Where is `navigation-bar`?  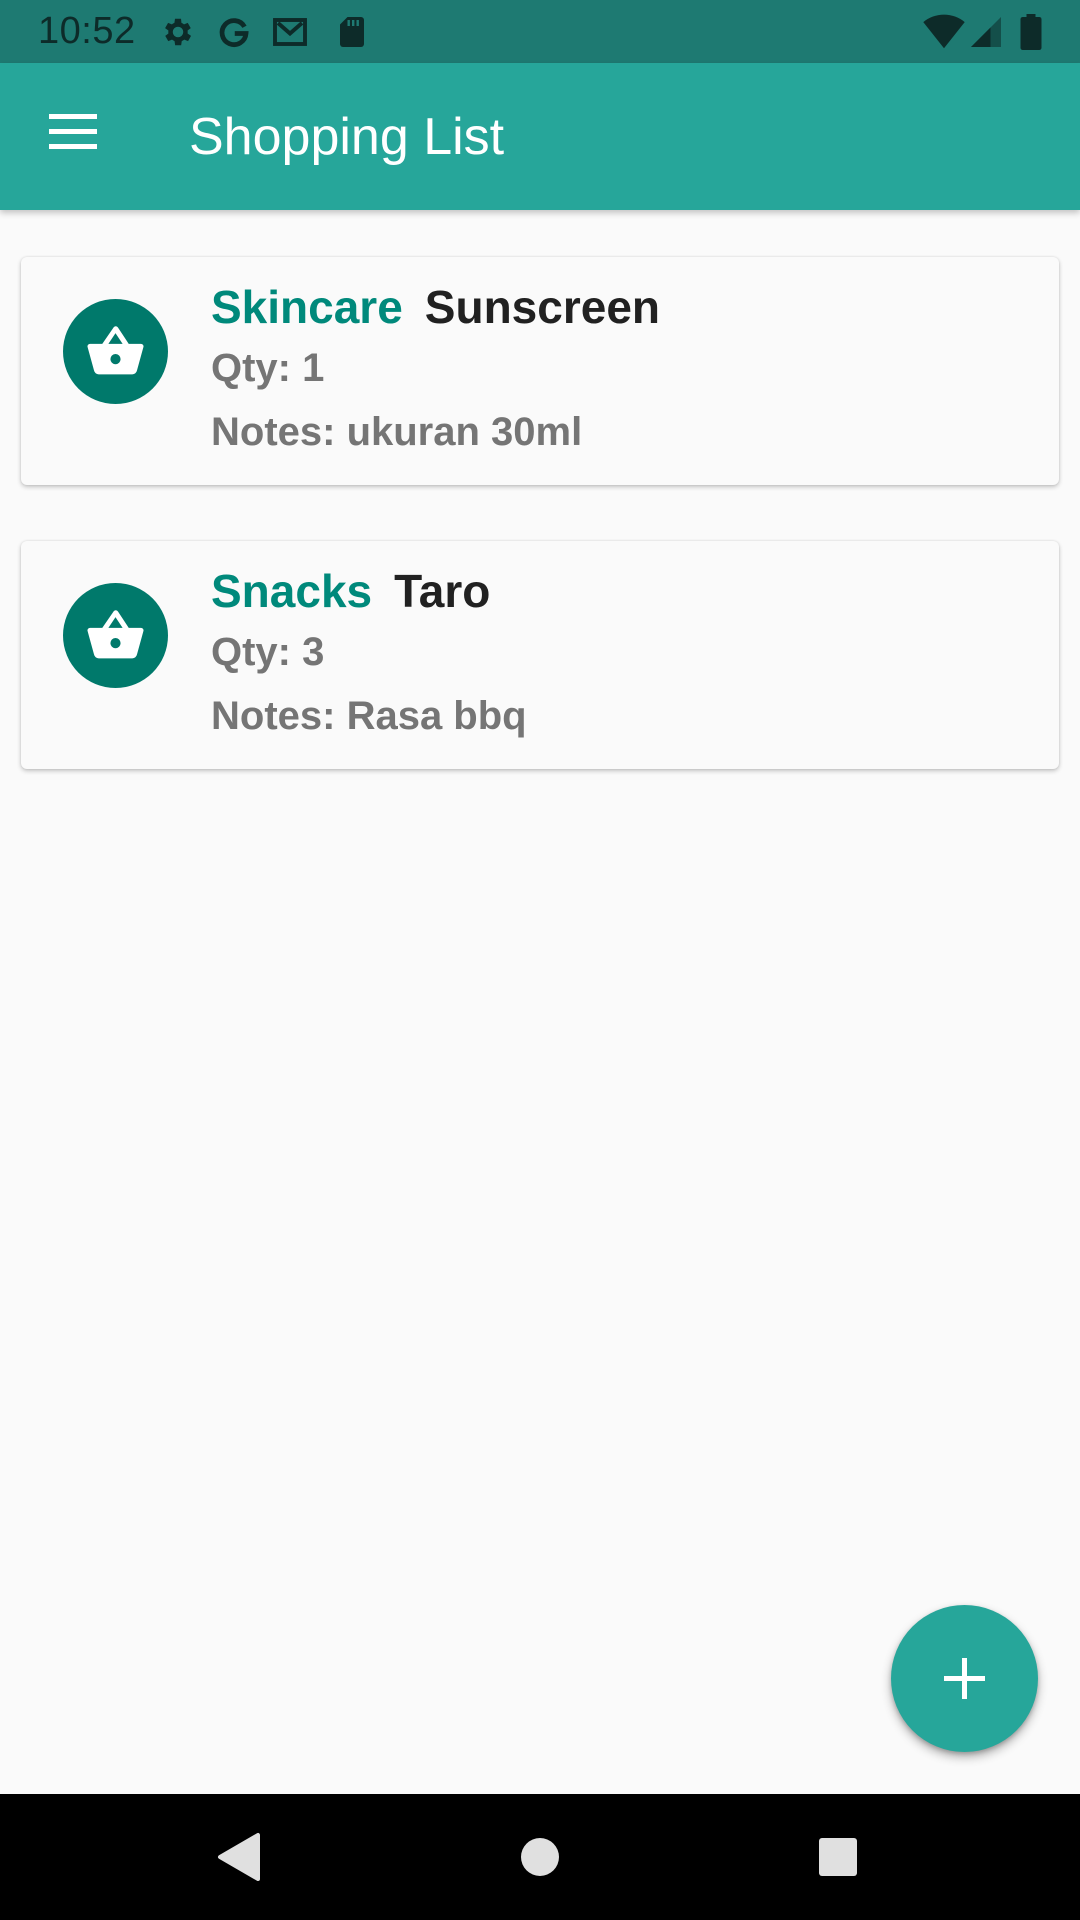 navigation-bar is located at coordinates (540, 1857).